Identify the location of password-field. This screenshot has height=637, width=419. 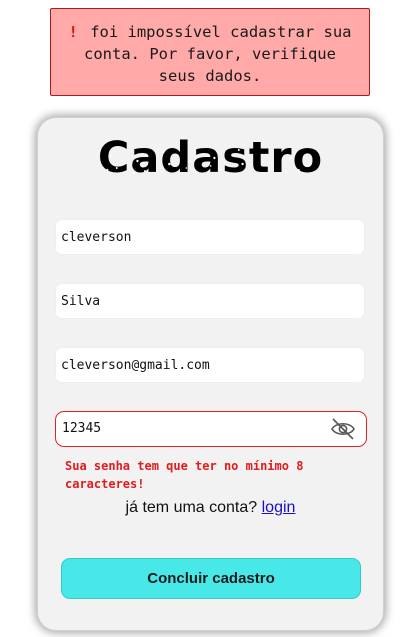
(211, 429).